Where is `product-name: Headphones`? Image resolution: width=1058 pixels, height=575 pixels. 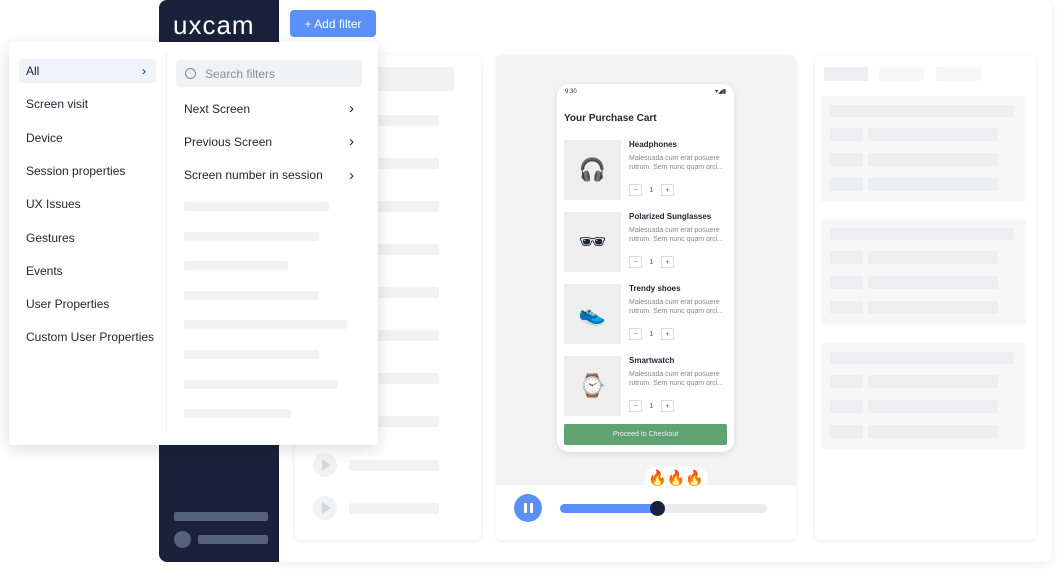 product-name: Headphones is located at coordinates (653, 144).